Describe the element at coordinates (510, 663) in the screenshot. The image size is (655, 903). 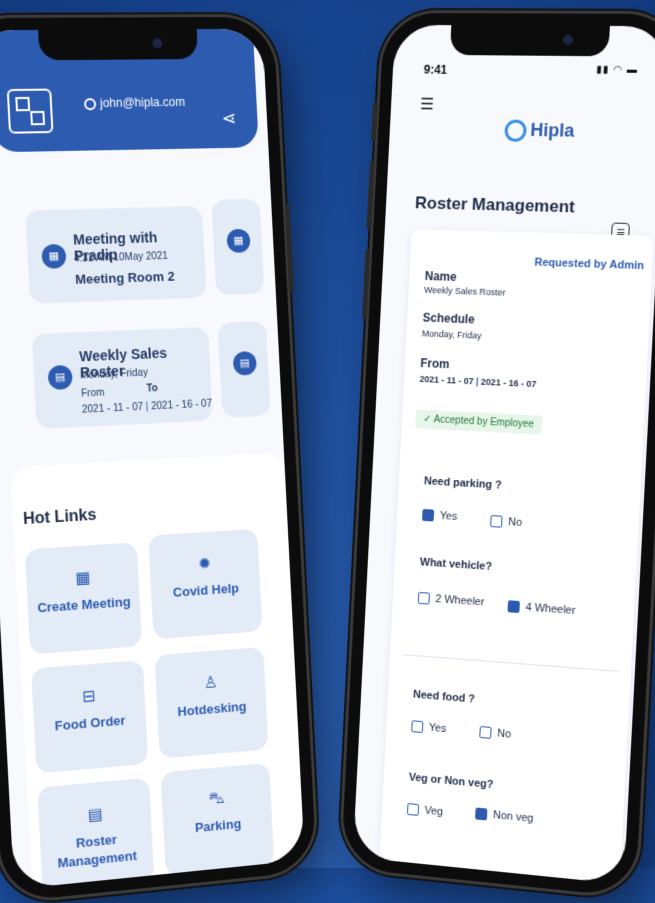
I see `divider` at that location.